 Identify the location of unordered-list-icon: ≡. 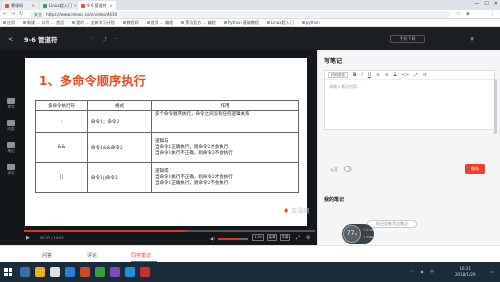
(387, 75).